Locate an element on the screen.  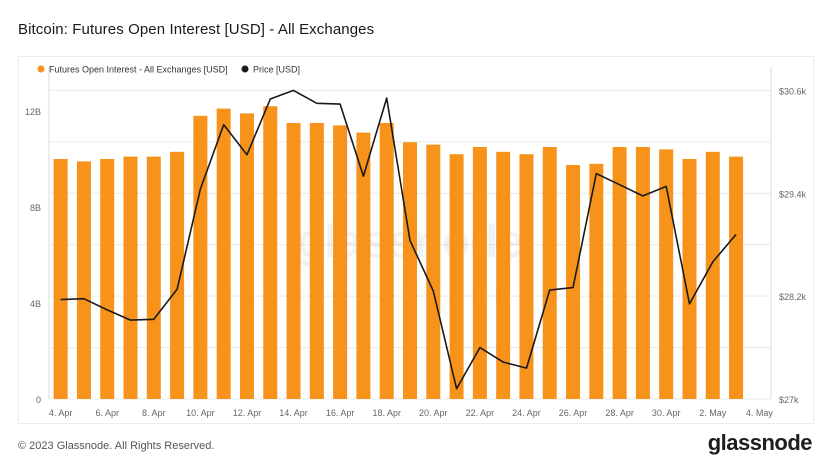
copyright-text: © 2023 Glassnode. All Rights Reserved. is located at coordinates (116, 446).